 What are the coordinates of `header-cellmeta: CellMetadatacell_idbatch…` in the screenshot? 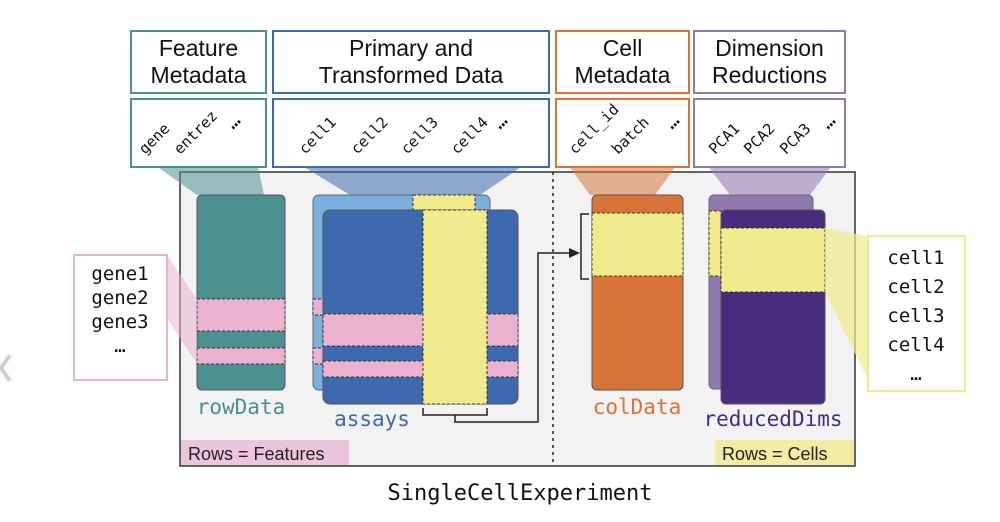 It's located at (622, 99).